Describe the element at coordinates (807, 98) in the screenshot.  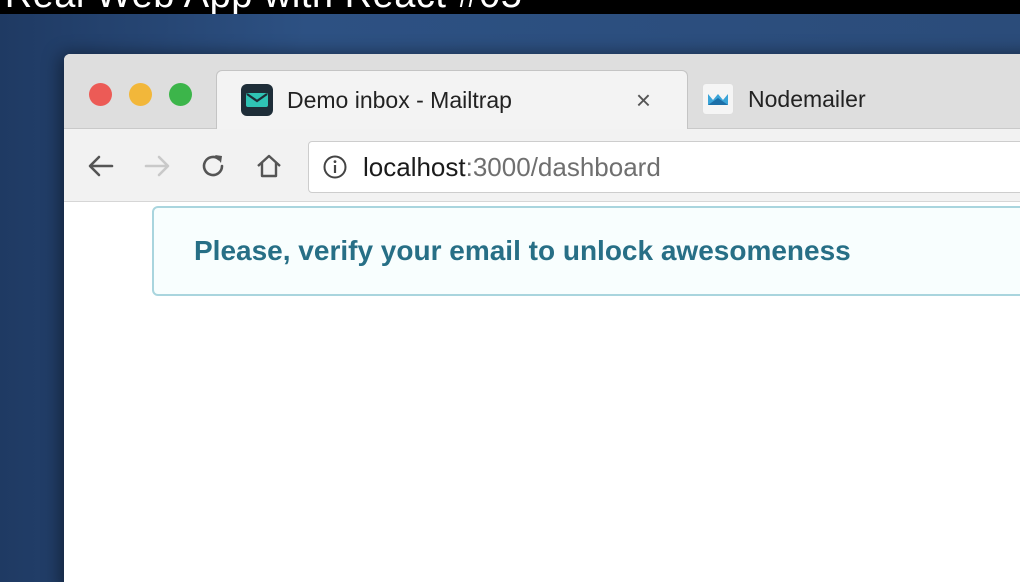
I see `tab-label: Nodemailer` at that location.